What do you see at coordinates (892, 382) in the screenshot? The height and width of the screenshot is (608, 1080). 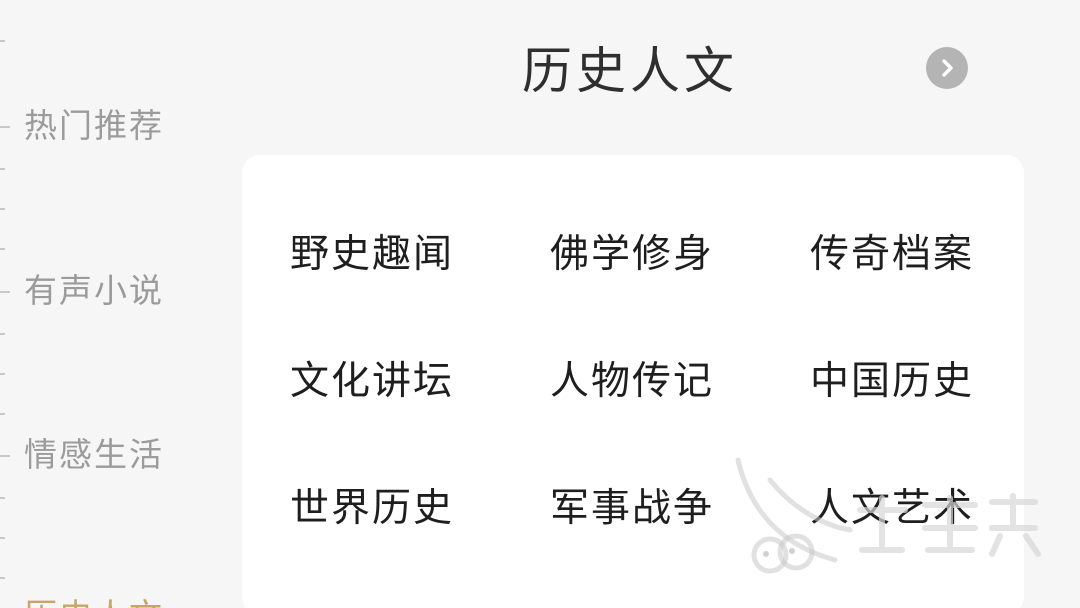 I see `category-item: 中国历史` at bounding box center [892, 382].